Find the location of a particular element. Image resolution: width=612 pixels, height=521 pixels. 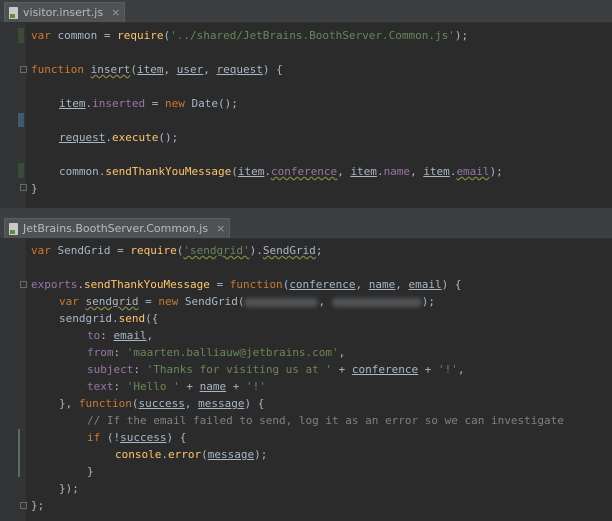

code-line: var sendgrid = new SendGrid(, ); is located at coordinates (247, 301).